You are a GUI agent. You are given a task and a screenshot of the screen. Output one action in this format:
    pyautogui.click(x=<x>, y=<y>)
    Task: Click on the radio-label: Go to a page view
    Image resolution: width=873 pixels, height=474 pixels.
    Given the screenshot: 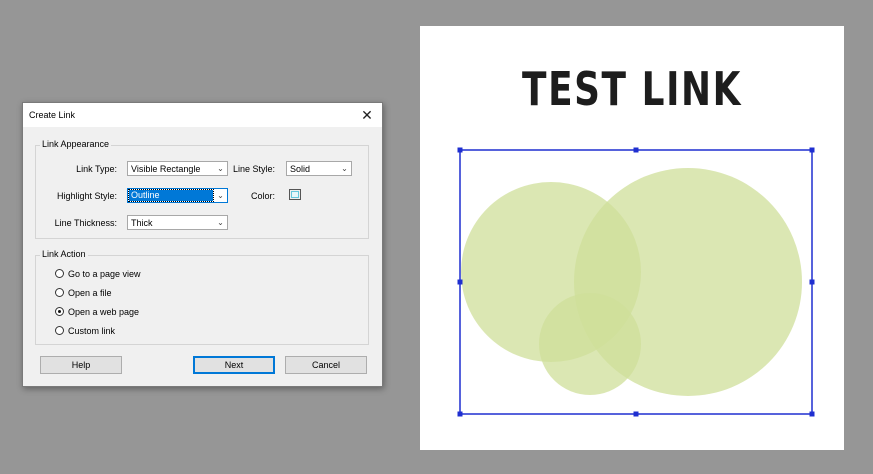 What is the action you would take?
    pyautogui.click(x=104, y=274)
    